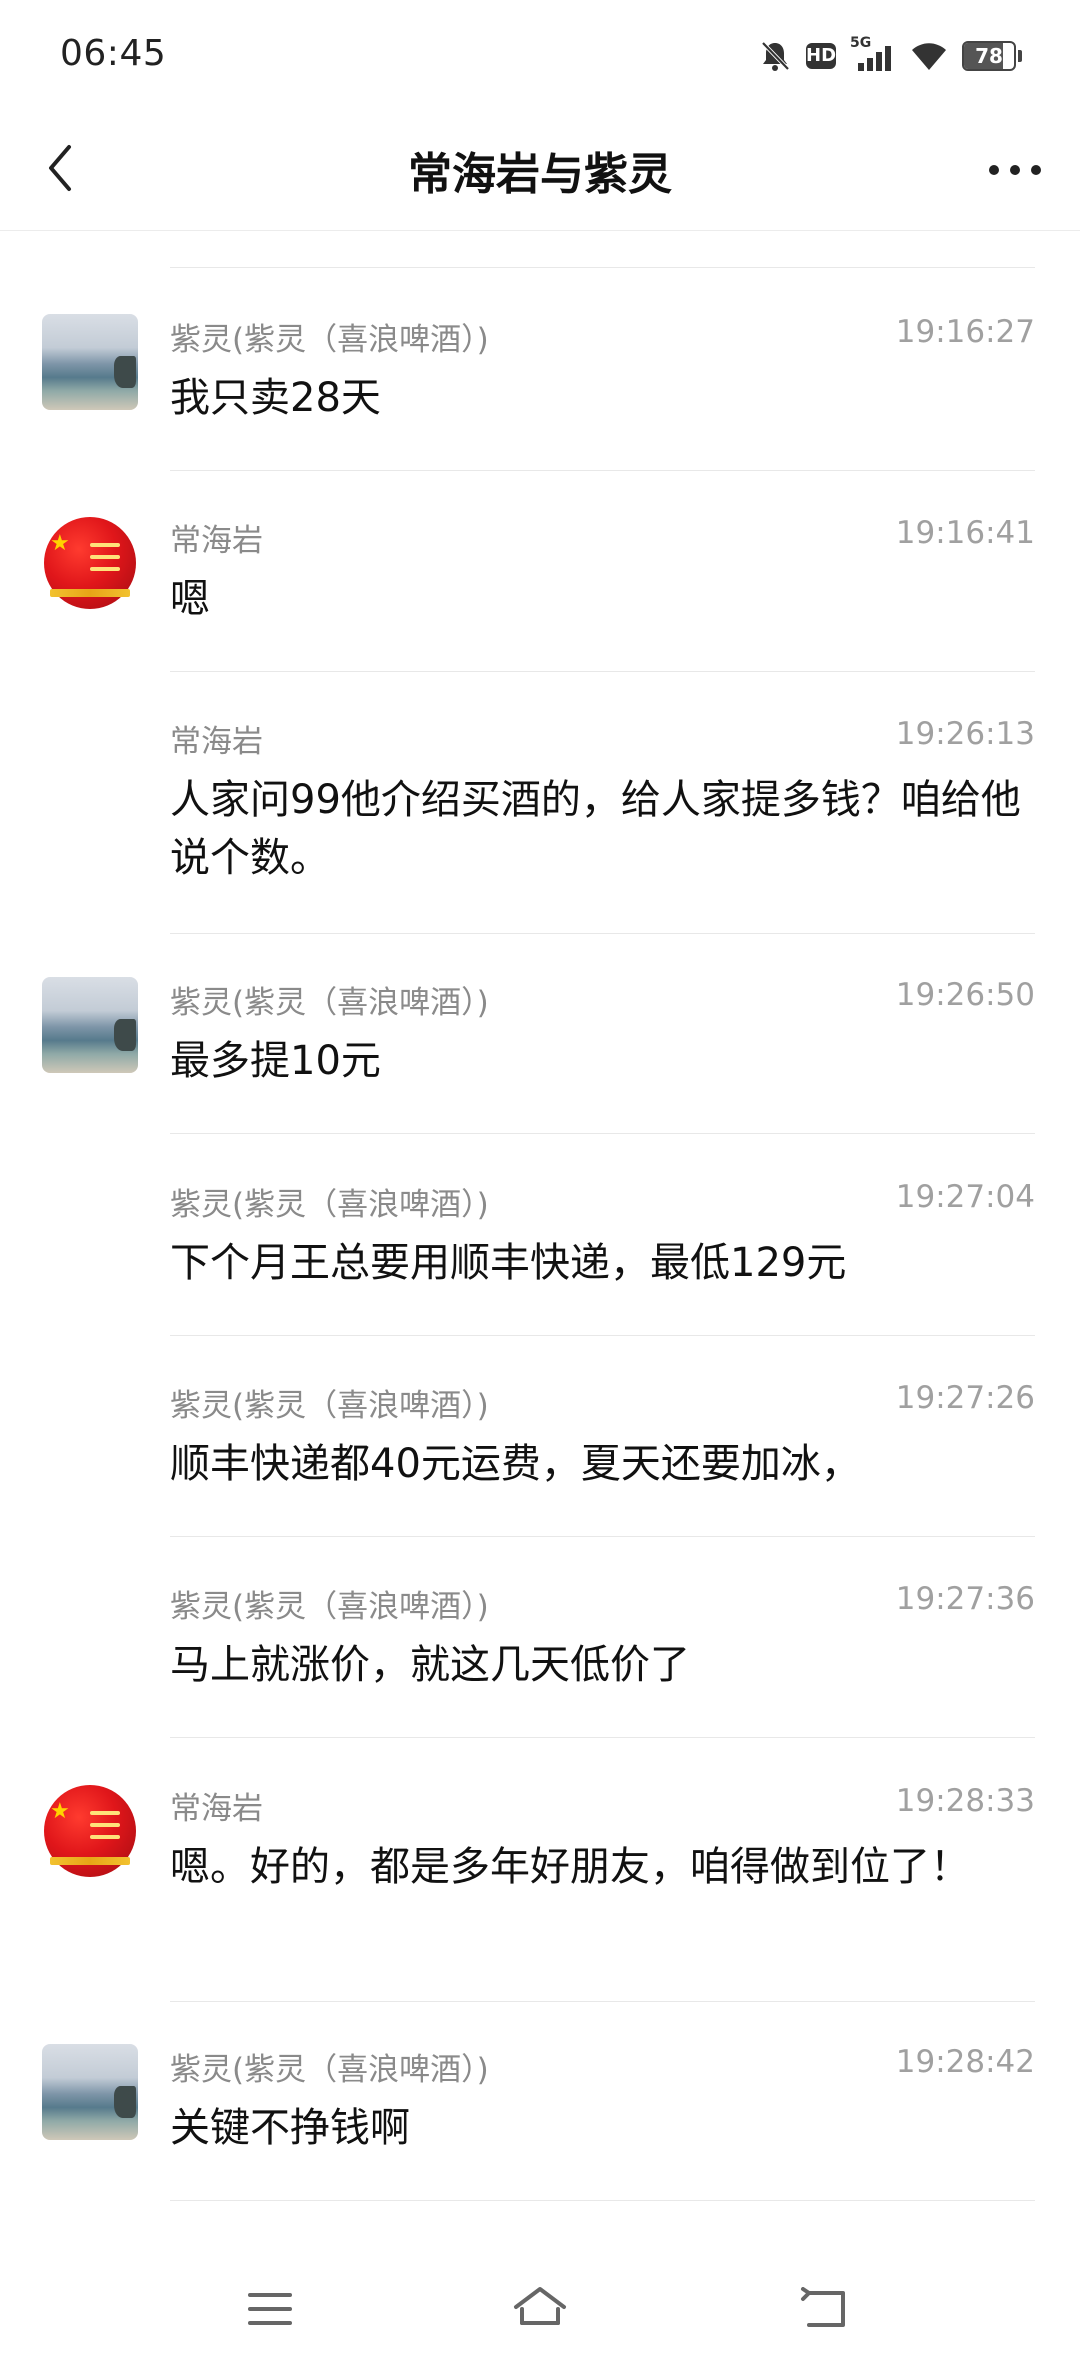 The image size is (1080, 2376). I want to click on back-nav-button, so click(825, 2311).